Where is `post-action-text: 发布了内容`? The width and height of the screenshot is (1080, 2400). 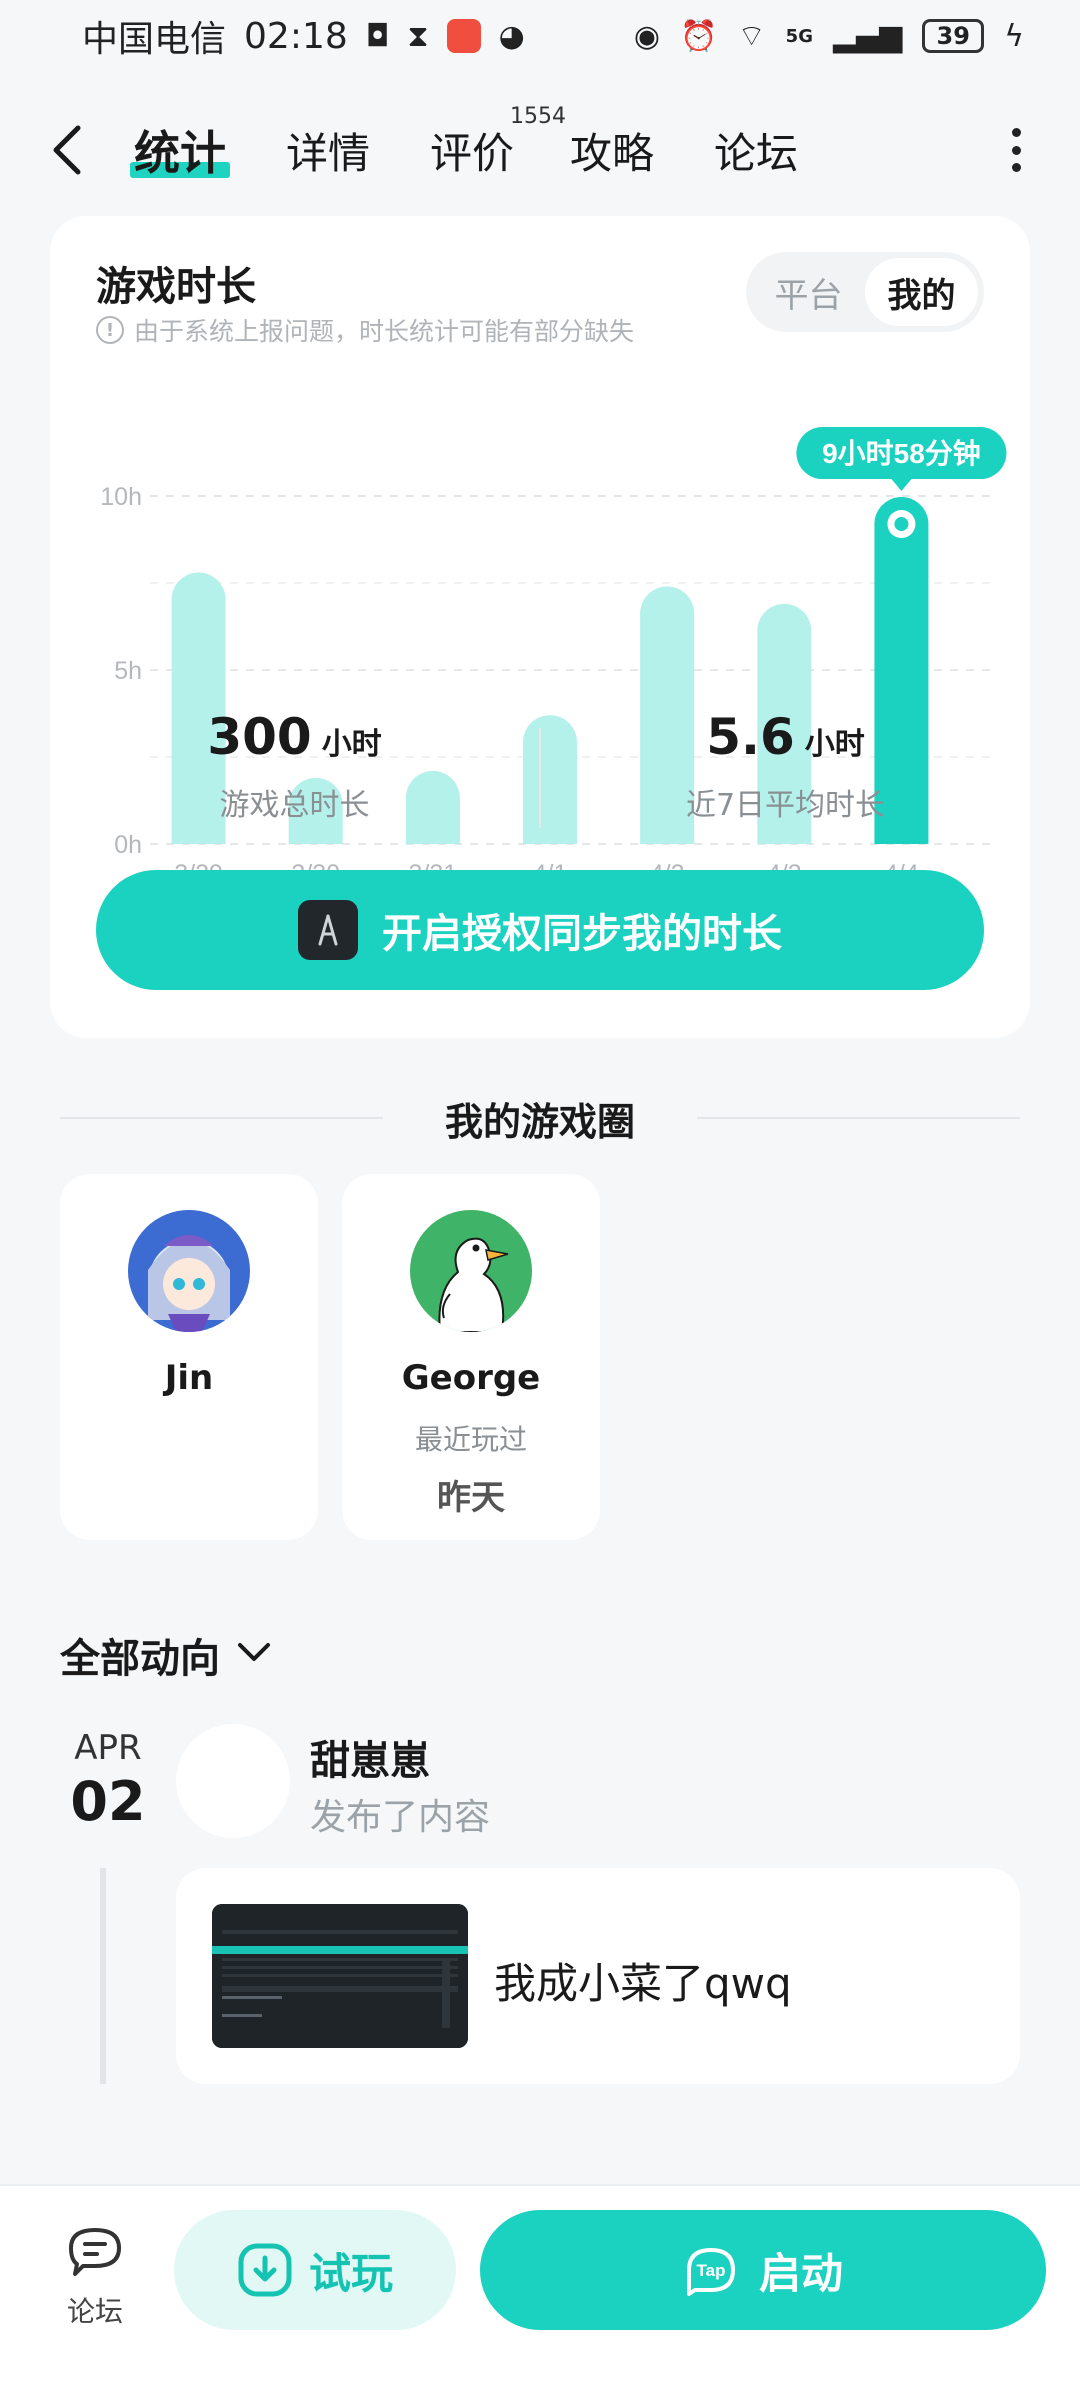
post-action-text: 发布了内容 is located at coordinates (400, 1817).